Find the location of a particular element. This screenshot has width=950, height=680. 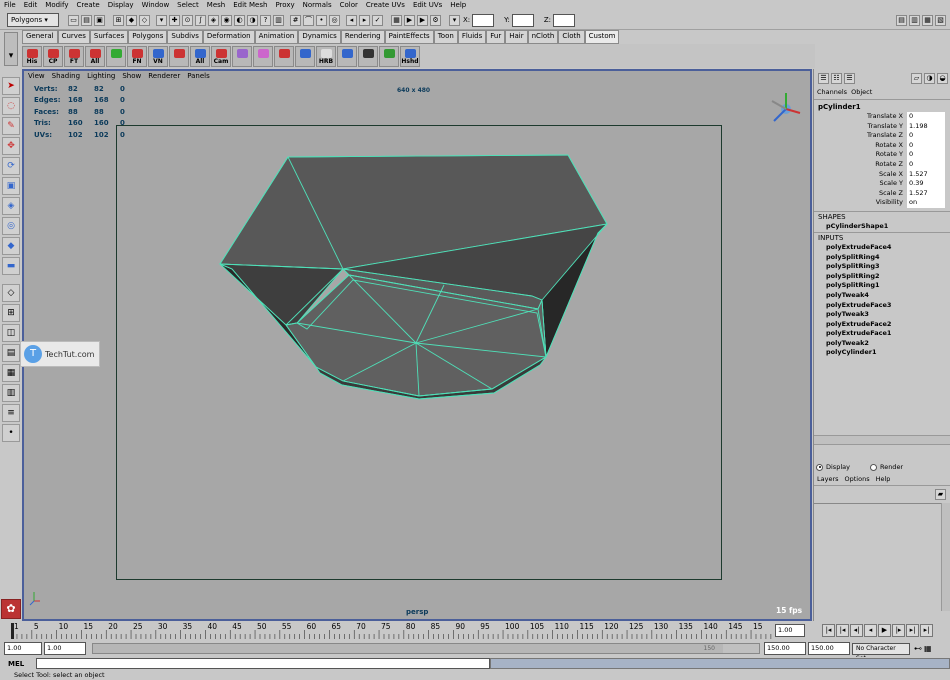

input-node-polysplitring2: polySplitRing2 is located at coordinates (882, 277).